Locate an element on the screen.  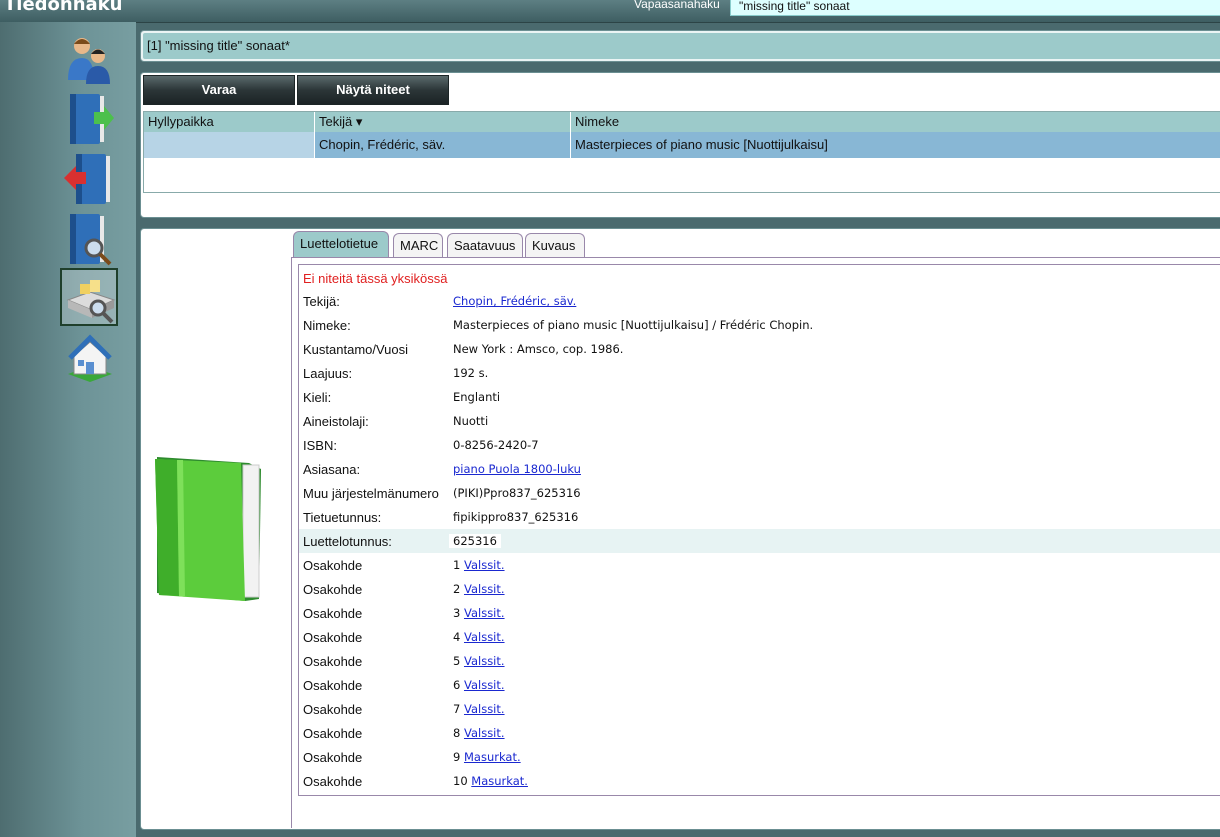
field-value: (PIKI)Ppro837_625316 is located at coordinates (517, 493).